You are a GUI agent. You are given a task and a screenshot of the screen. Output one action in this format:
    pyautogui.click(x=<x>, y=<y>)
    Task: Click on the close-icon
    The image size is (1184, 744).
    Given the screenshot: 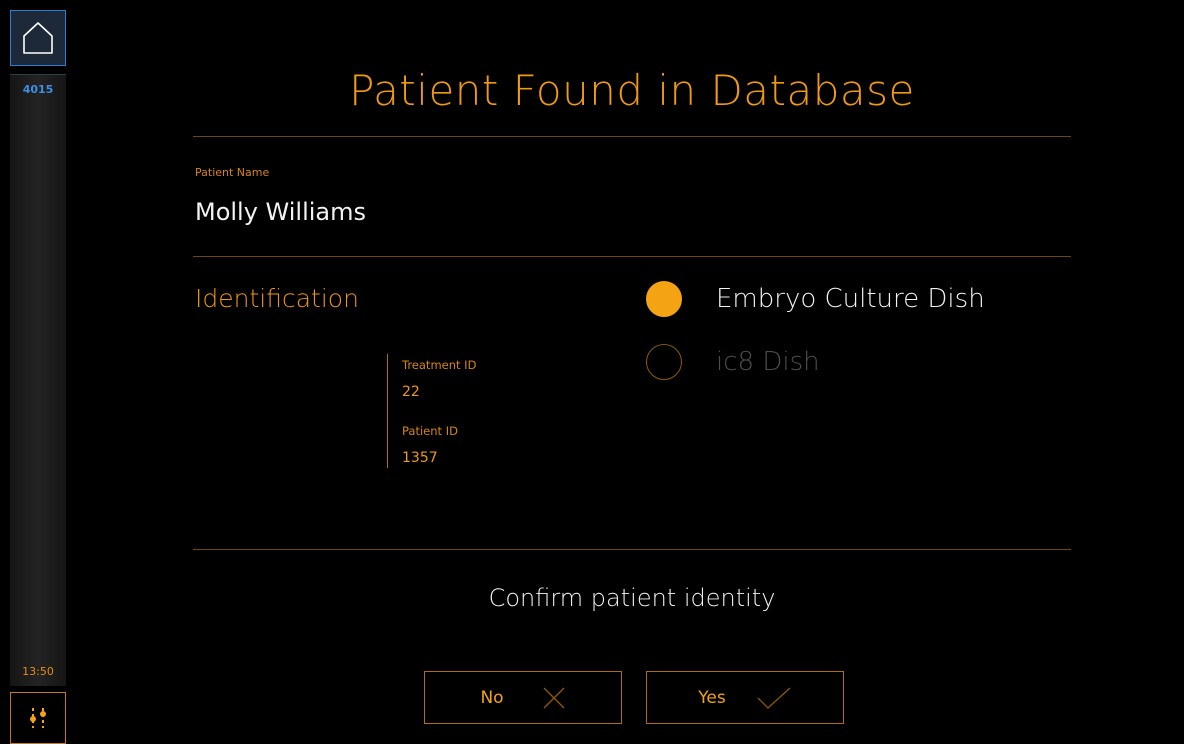 What is the action you would take?
    pyautogui.click(x=554, y=697)
    